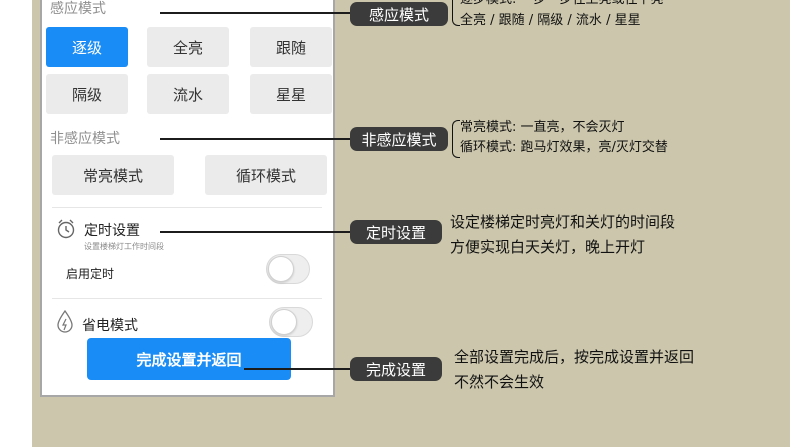  Describe the element at coordinates (90, 274) in the screenshot. I see `enable-timer-label: 启用定时` at that location.